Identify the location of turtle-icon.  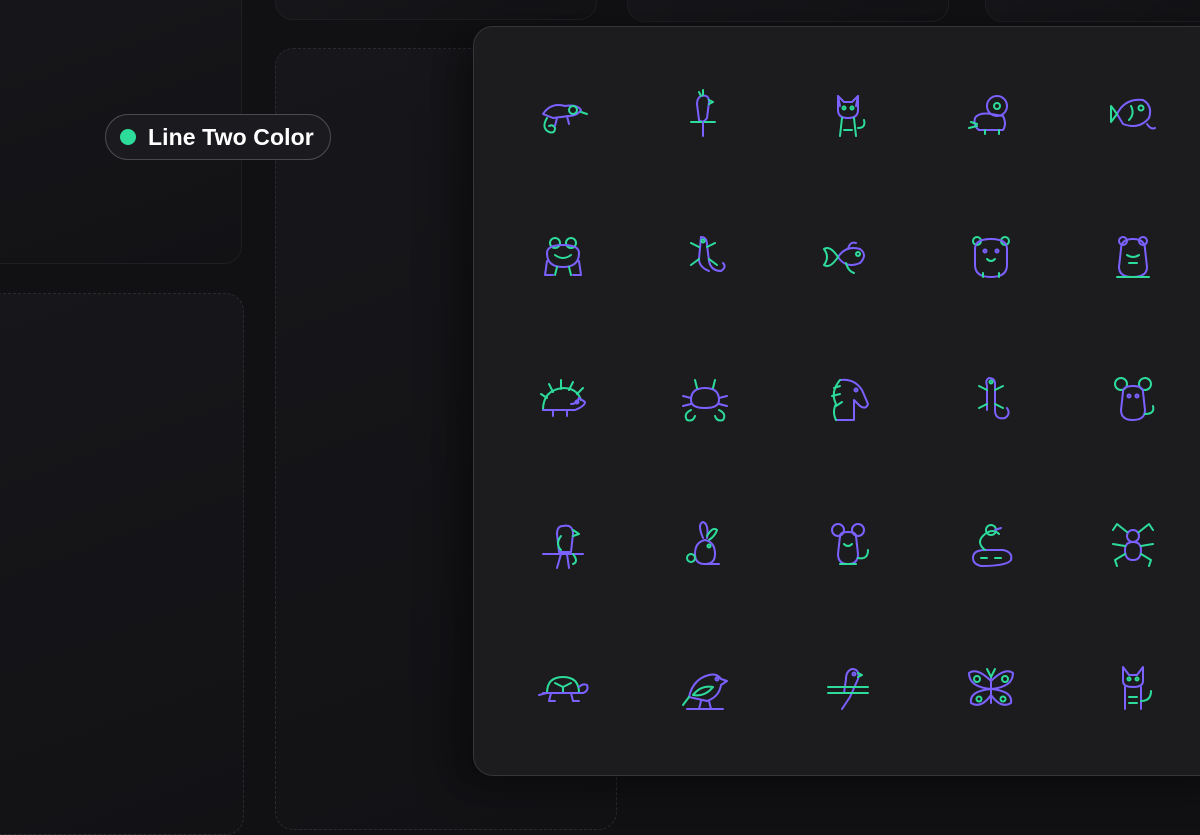
(563, 687).